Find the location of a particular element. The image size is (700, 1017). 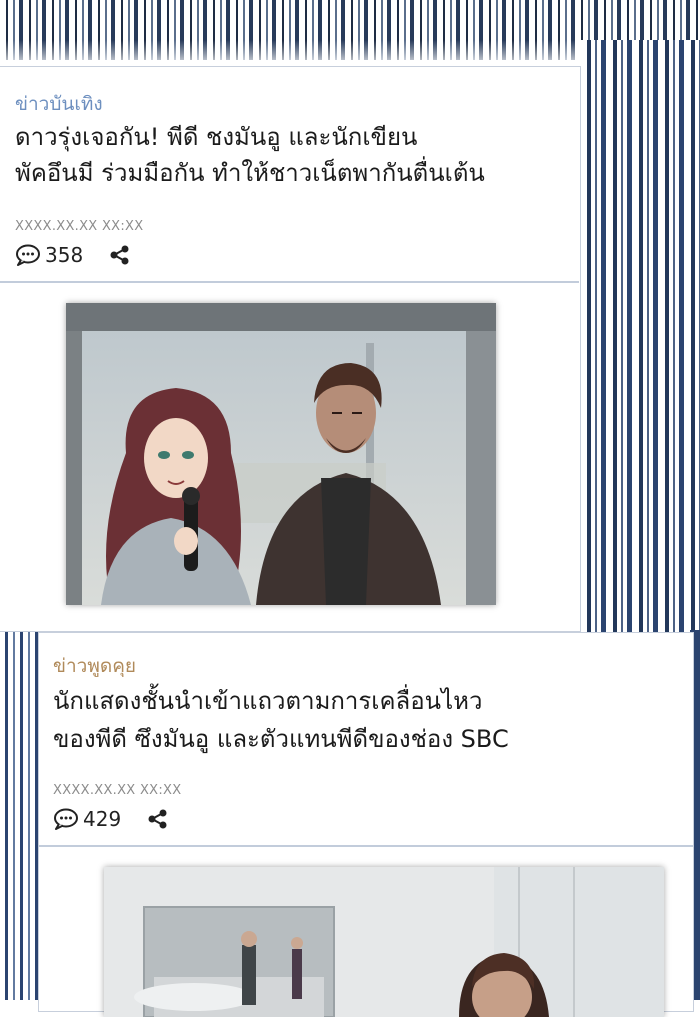

article-category: ข่าวพูดคุย is located at coordinates (95, 666).